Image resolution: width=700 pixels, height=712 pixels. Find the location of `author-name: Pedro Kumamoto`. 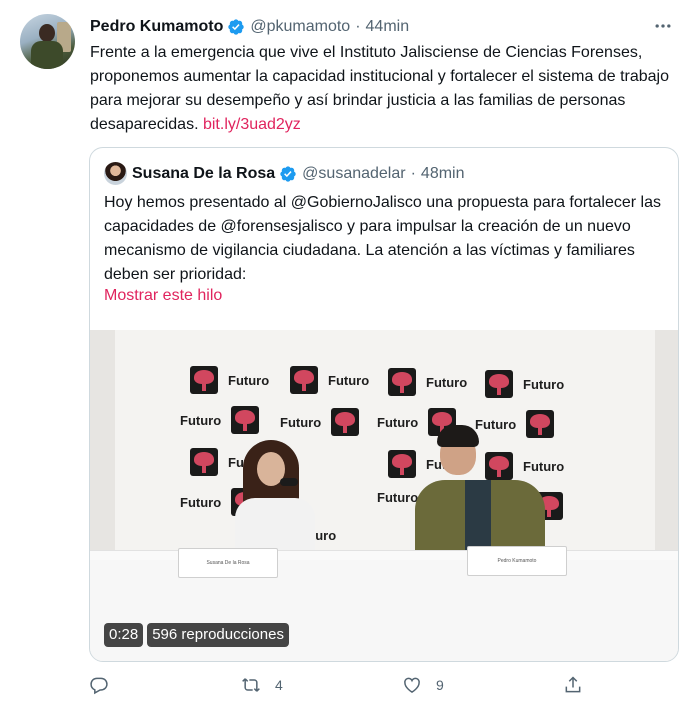

author-name: Pedro Kumamoto is located at coordinates (156, 27).